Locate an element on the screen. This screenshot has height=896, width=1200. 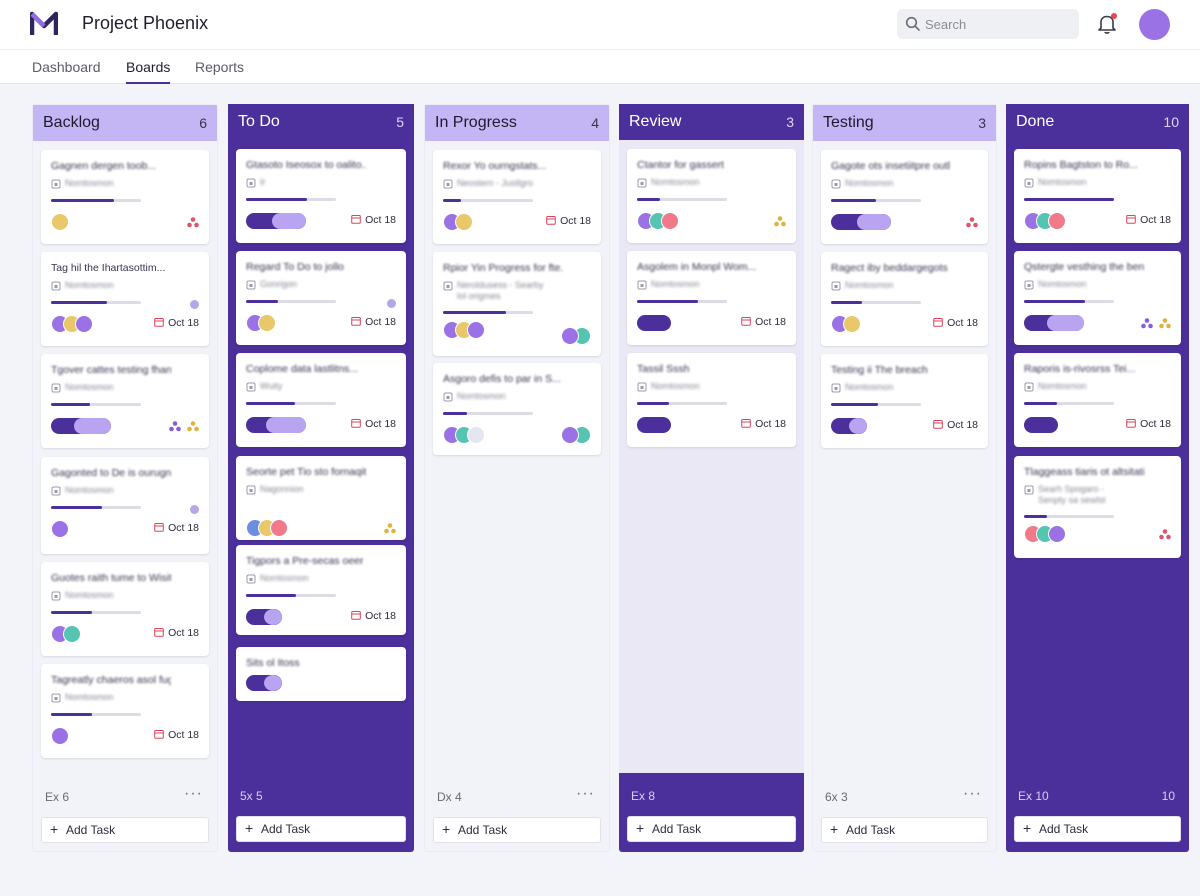
task-card: Gagote ots insetiitpre outl... Nomtosmon is located at coordinates (904, 197).